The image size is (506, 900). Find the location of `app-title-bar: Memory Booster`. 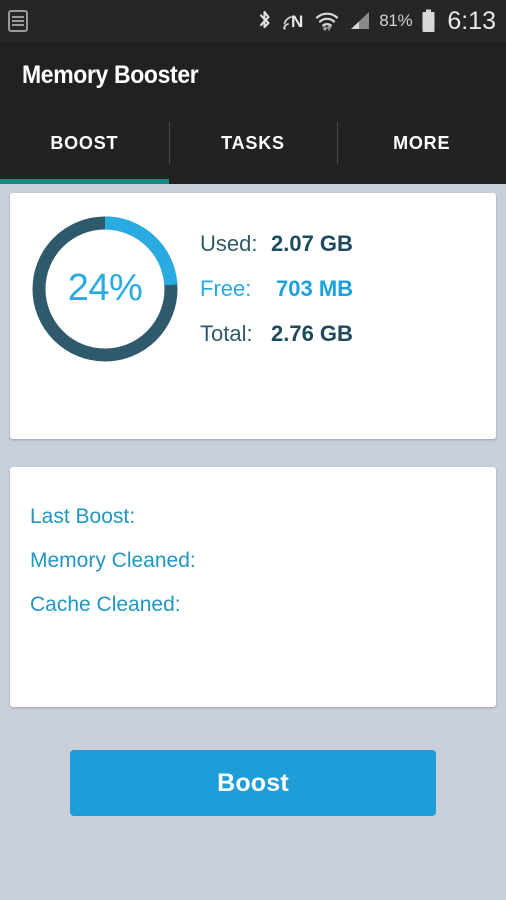

app-title-bar: Memory Booster is located at coordinates (253, 75).